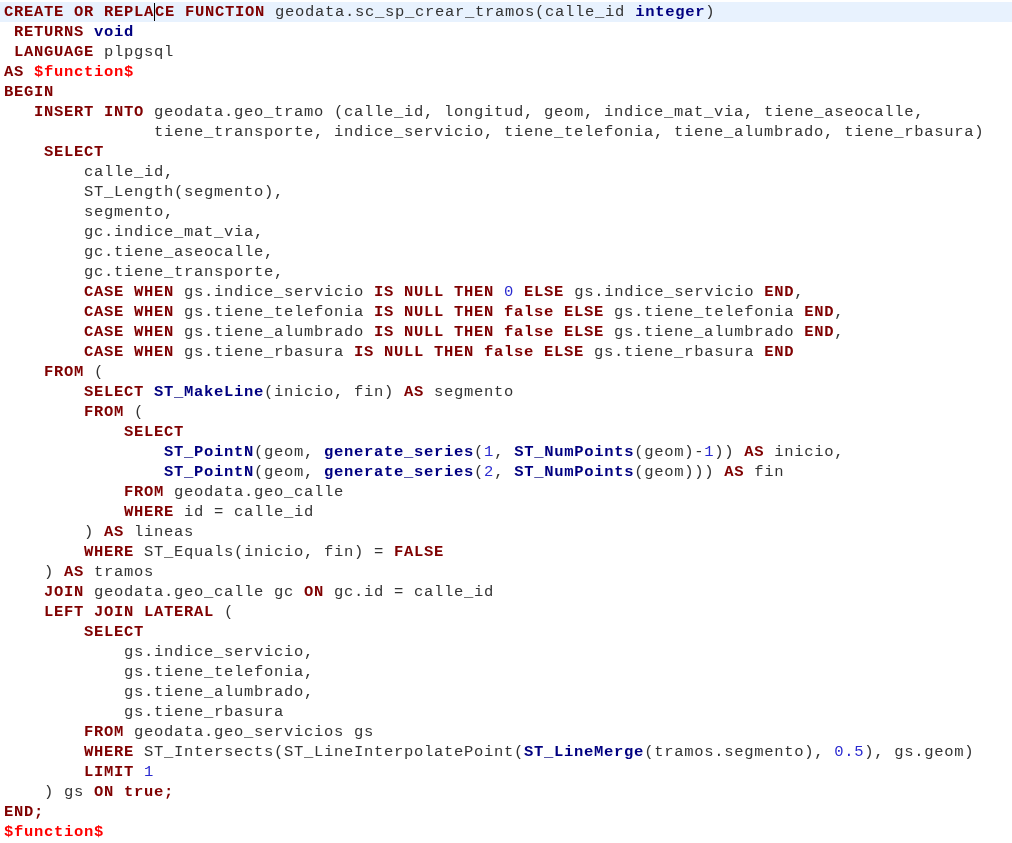  I want to click on code-line: ) gs ON true;, so click(109, 792).